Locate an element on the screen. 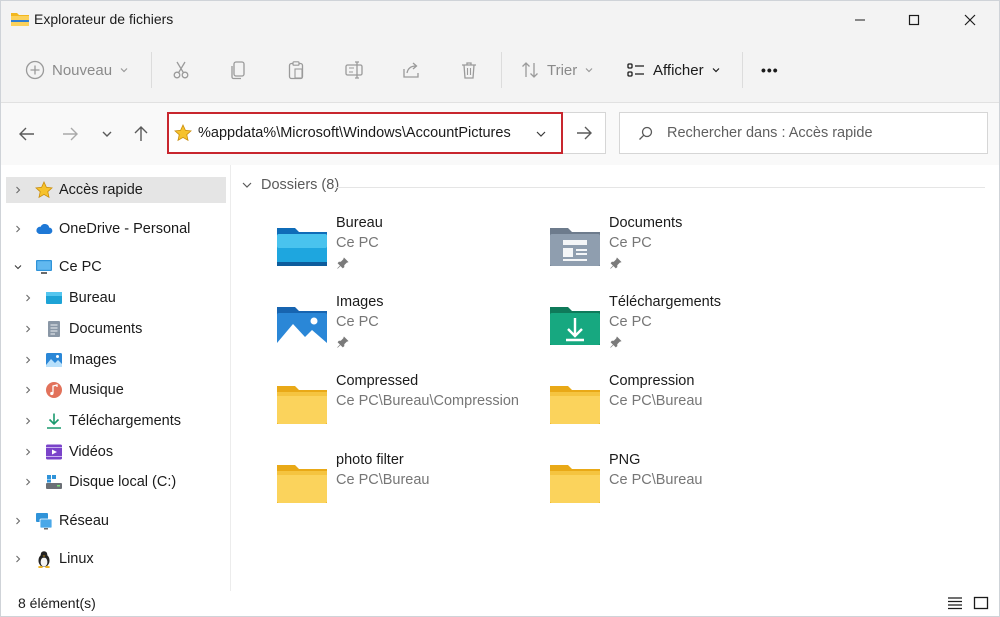 The width and height of the screenshot is (1000, 617). folder-tile-png: PNG Ce PC\Bureau is located at coordinates (679, 487).